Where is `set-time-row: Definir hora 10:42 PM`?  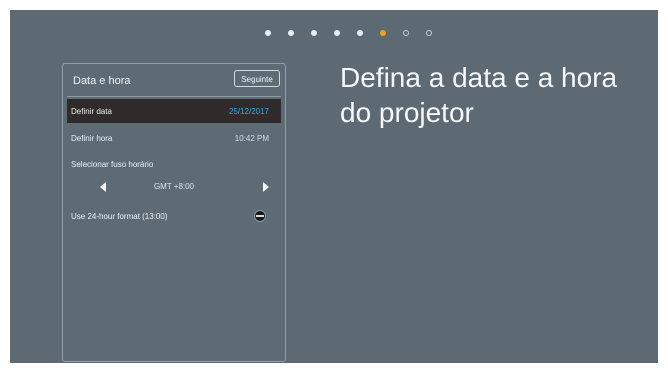 set-time-row: Definir hora 10:42 PM is located at coordinates (174, 138).